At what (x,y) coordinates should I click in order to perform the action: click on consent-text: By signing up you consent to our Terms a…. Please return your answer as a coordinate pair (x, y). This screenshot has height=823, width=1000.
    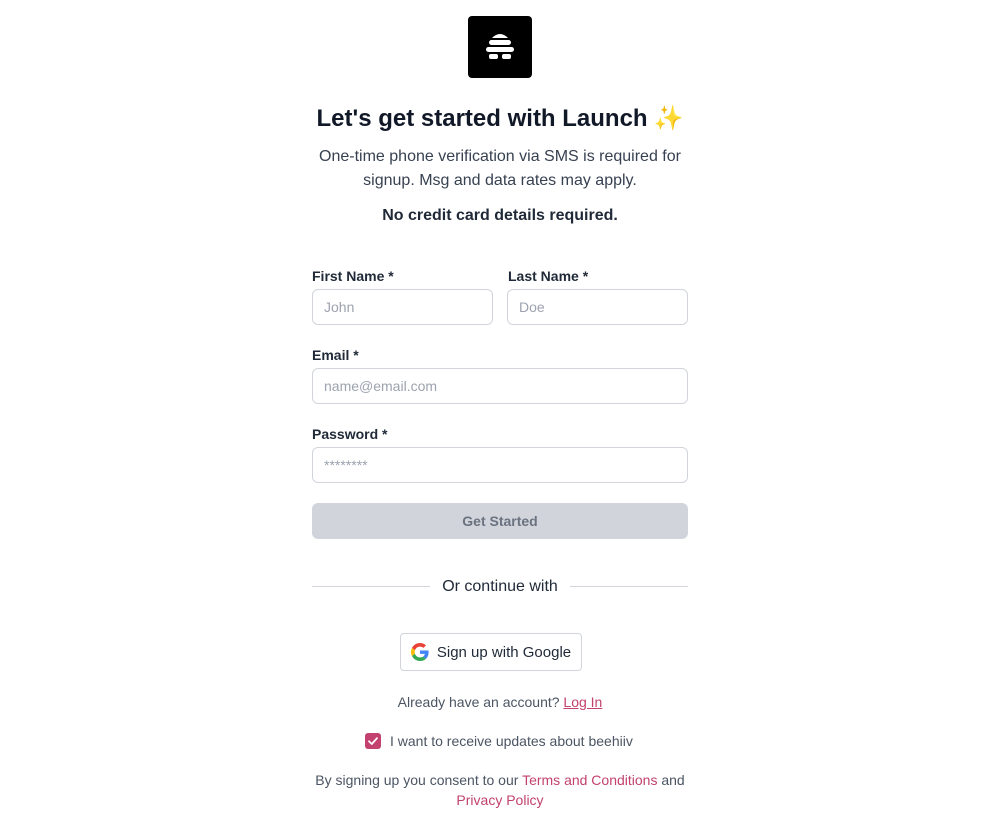
    Looking at the image, I should click on (500, 790).